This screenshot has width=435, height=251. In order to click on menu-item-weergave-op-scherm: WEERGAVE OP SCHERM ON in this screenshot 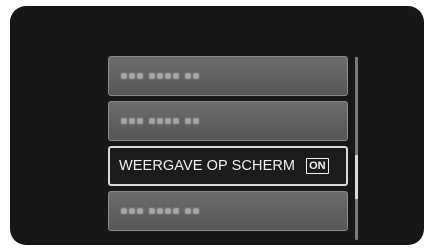, I will do `click(228, 166)`.